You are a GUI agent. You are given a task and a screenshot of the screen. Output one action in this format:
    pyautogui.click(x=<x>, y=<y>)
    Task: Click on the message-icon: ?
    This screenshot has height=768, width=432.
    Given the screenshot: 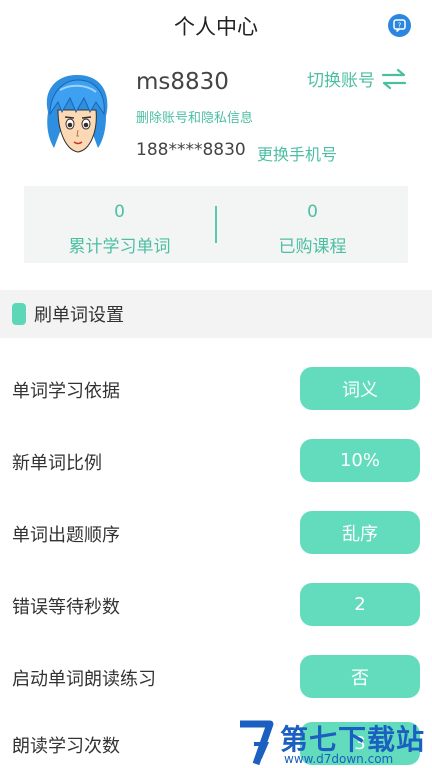 What is the action you would take?
    pyautogui.click(x=399, y=25)
    